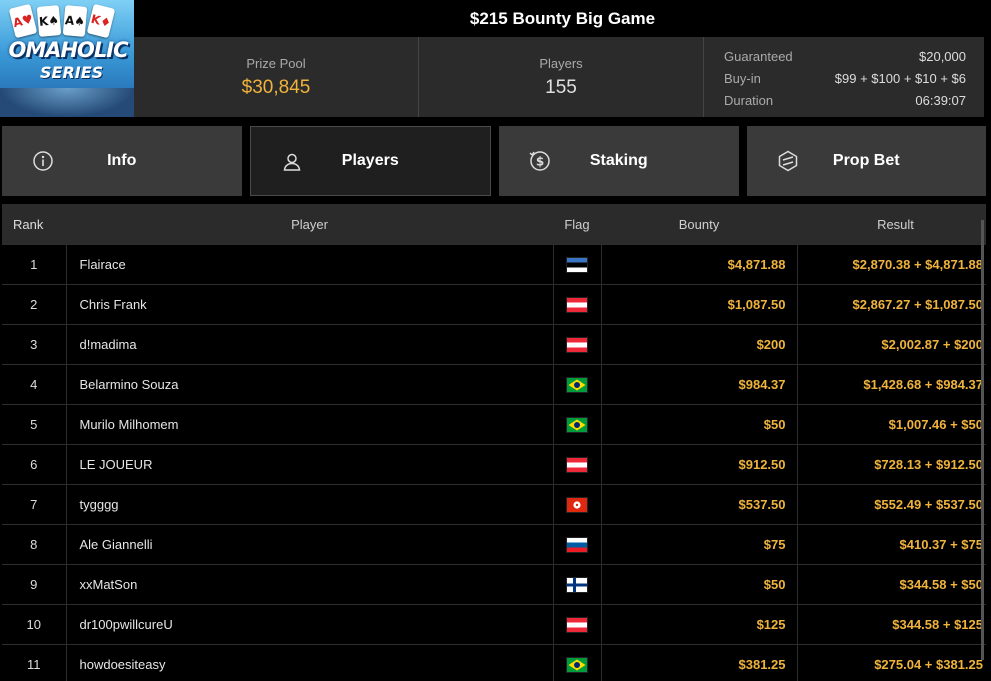 This screenshot has width=991, height=681. What do you see at coordinates (67, 102) in the screenshot?
I see `logo-base` at bounding box center [67, 102].